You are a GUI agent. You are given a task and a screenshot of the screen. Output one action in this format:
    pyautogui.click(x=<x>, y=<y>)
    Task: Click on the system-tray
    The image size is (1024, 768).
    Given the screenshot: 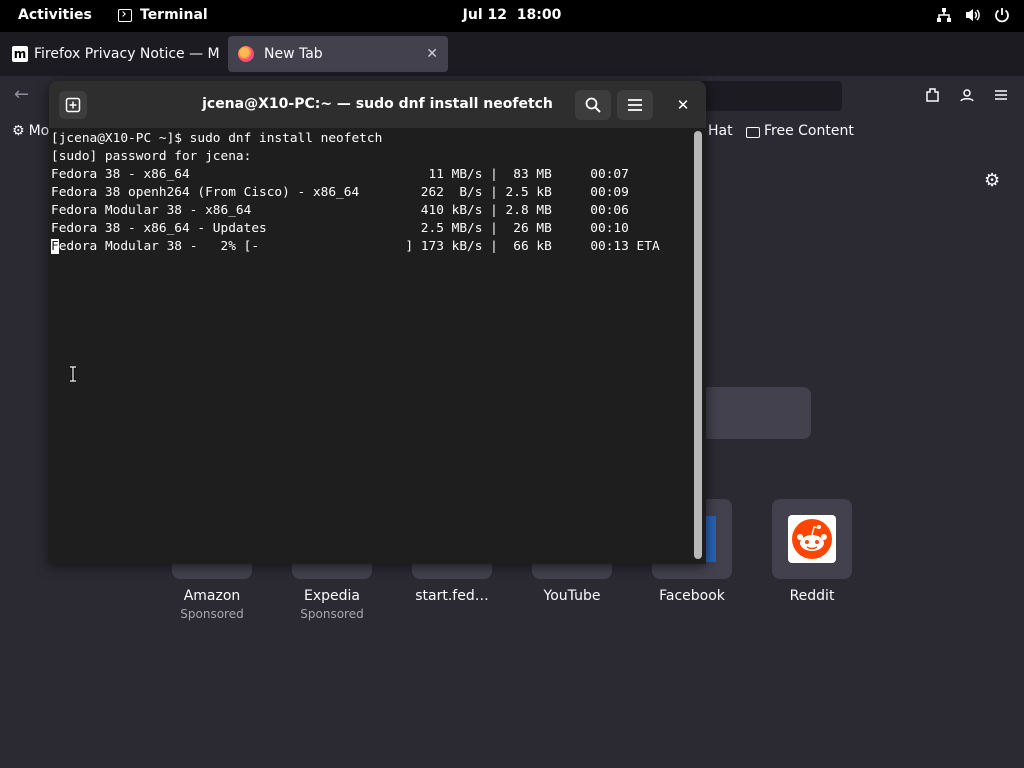 What is the action you would take?
    pyautogui.click(x=973, y=15)
    